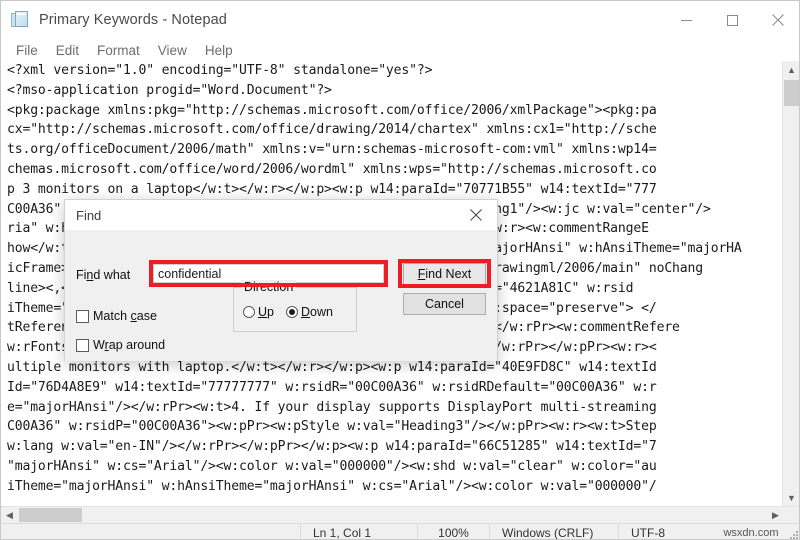  I want to click on vertical-scrollbar: ▲ ▼, so click(790, 283).